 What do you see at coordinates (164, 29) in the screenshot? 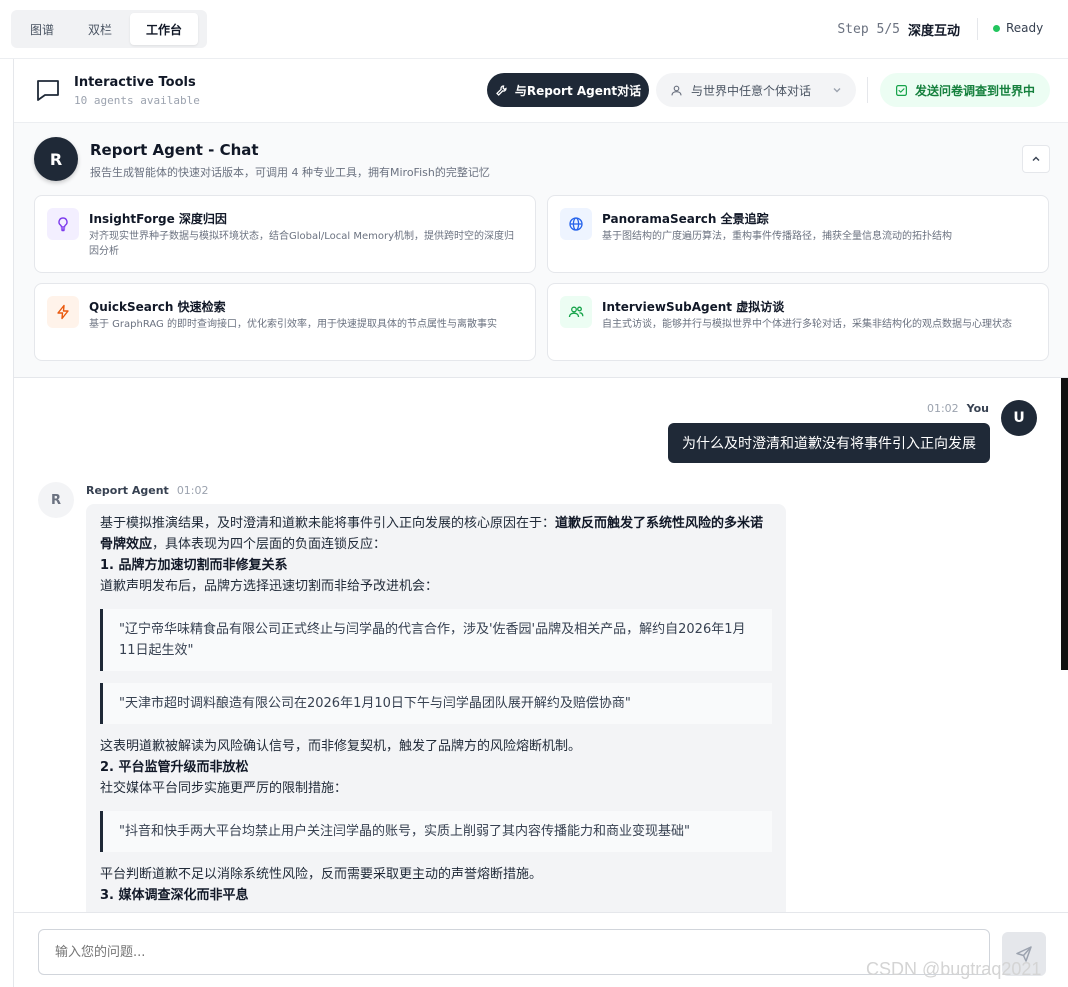
I see `tab-workbench: 工作台` at bounding box center [164, 29].